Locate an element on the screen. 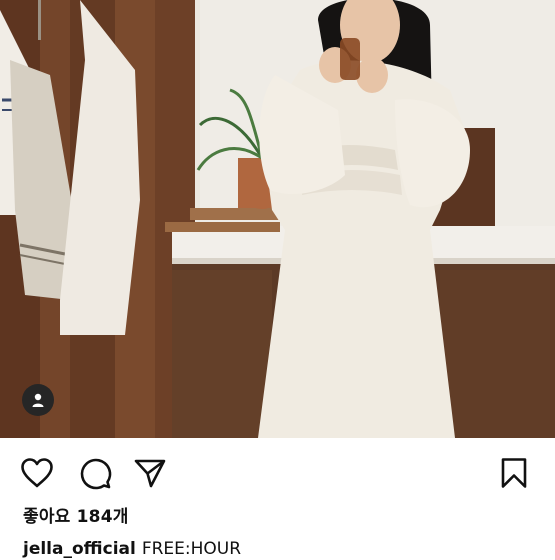  caption-username: jella_official is located at coordinates (79, 549).